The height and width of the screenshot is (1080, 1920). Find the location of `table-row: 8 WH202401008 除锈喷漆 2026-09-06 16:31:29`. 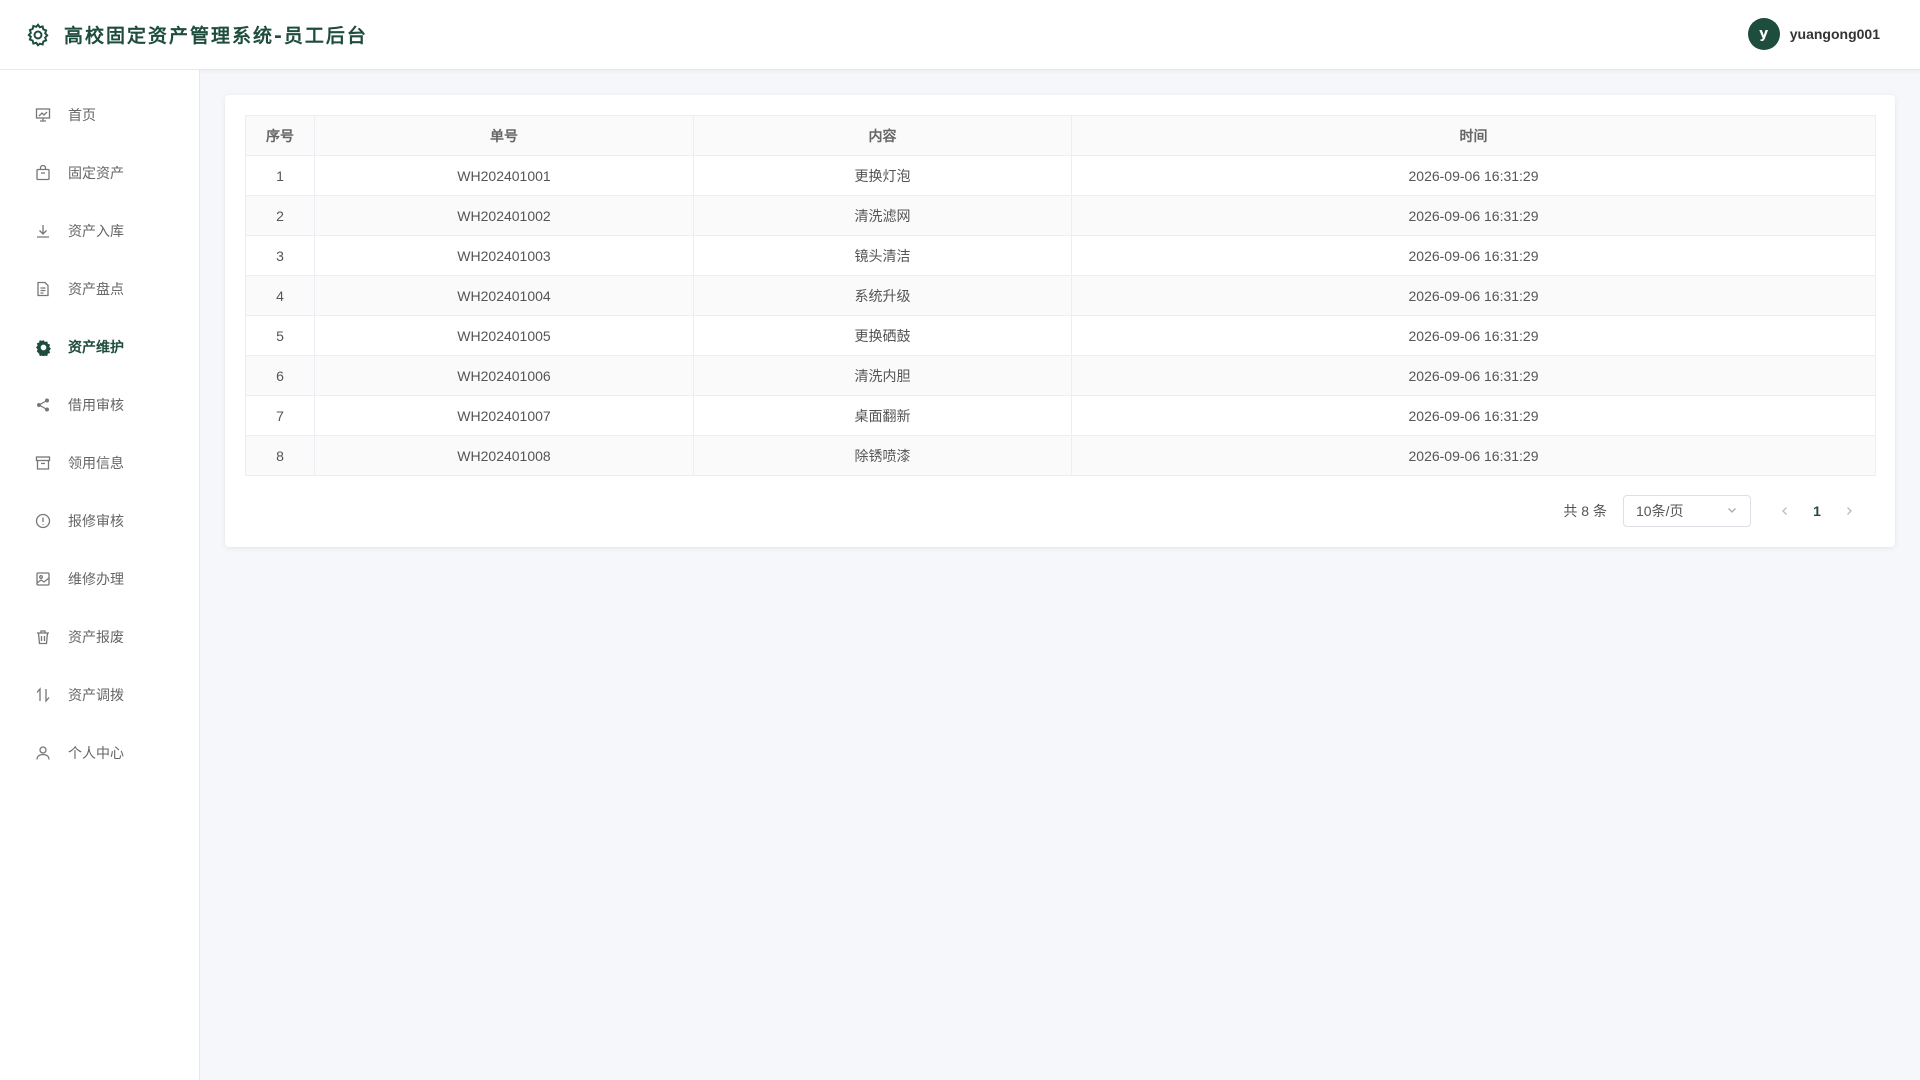

table-row: 8 WH202401008 除锈喷漆 2026-09-06 16:31:29 is located at coordinates (1060, 455).